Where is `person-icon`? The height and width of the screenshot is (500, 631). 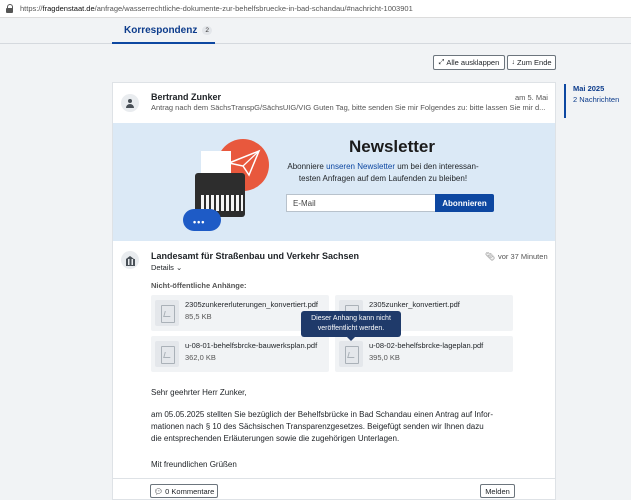 person-icon is located at coordinates (130, 103).